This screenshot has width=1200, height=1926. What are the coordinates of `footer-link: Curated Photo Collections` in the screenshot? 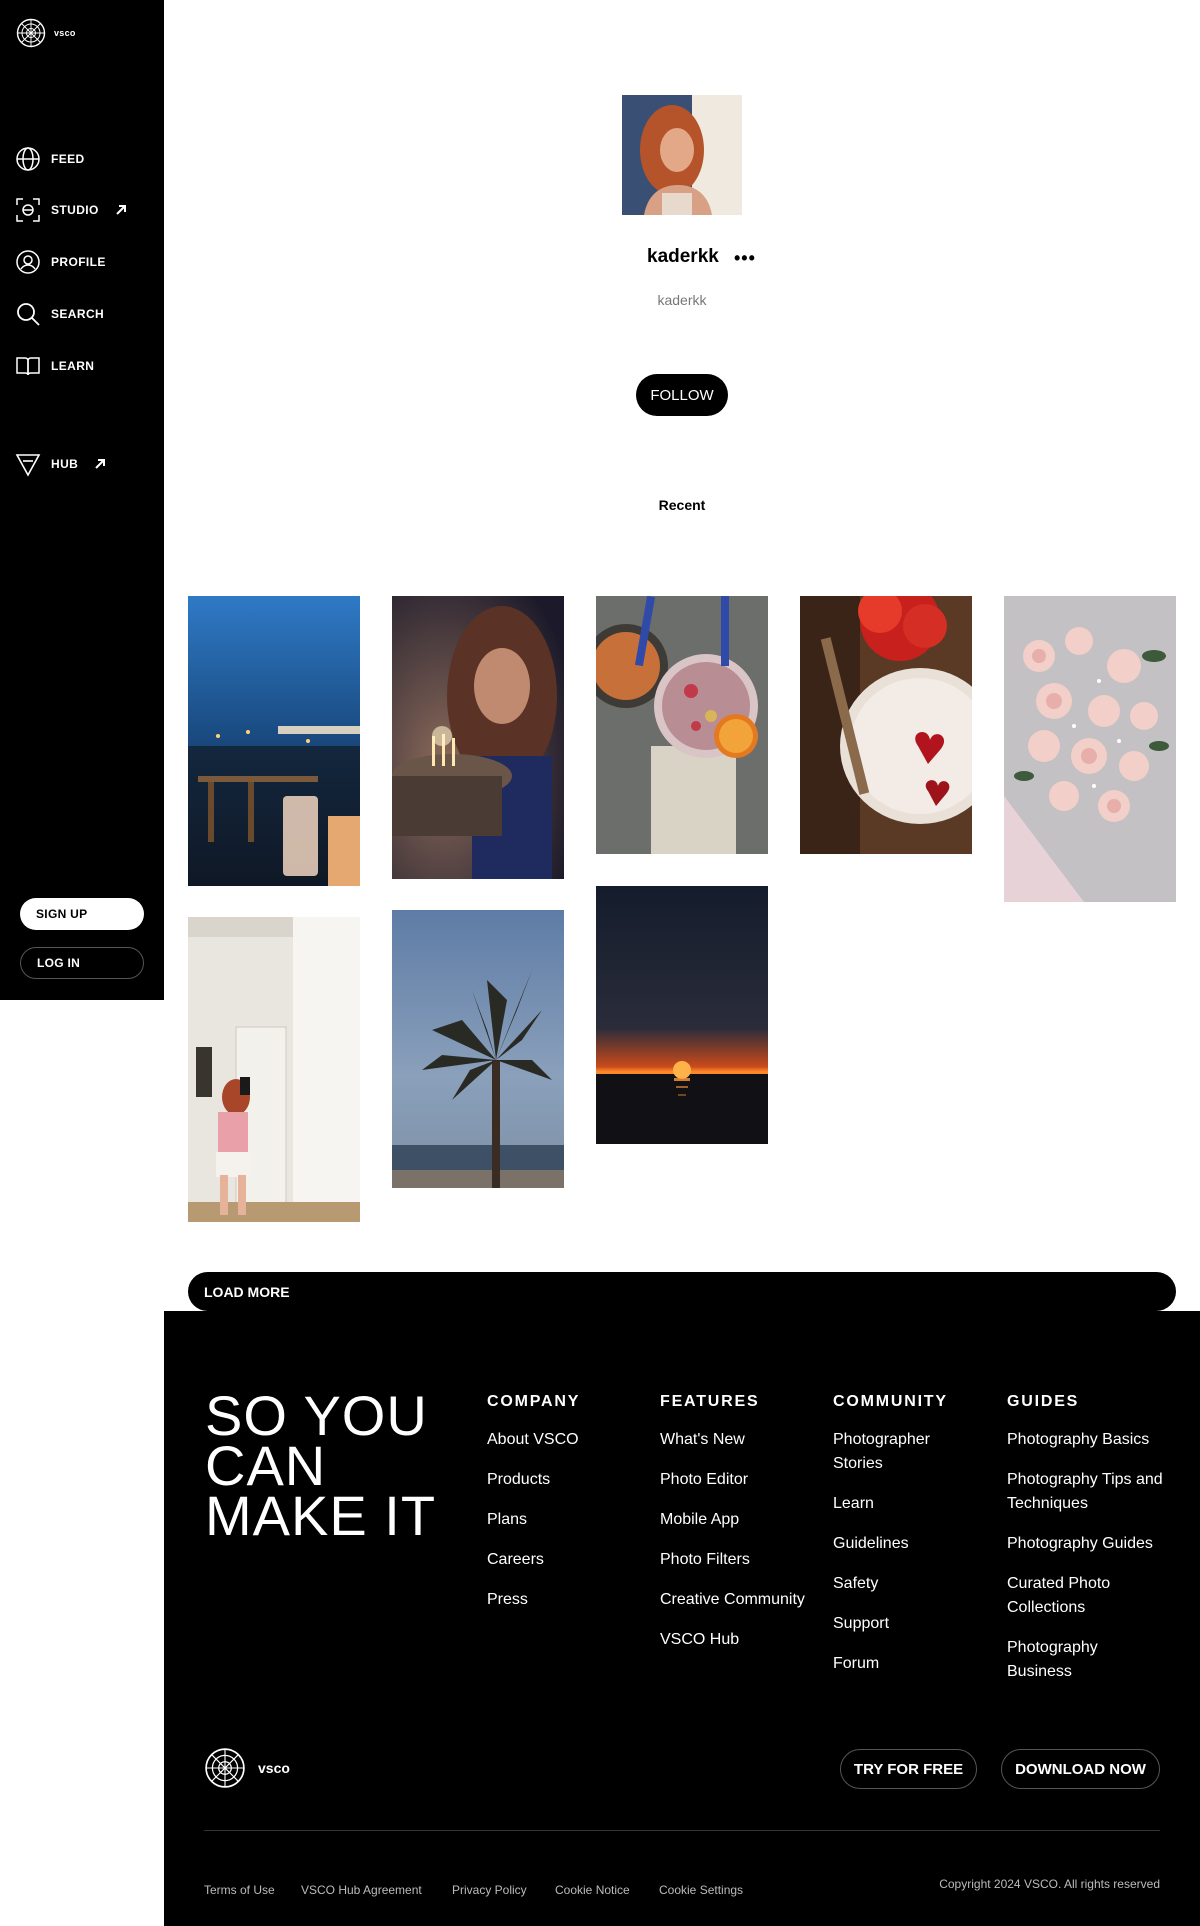 It's located at (1087, 1596).